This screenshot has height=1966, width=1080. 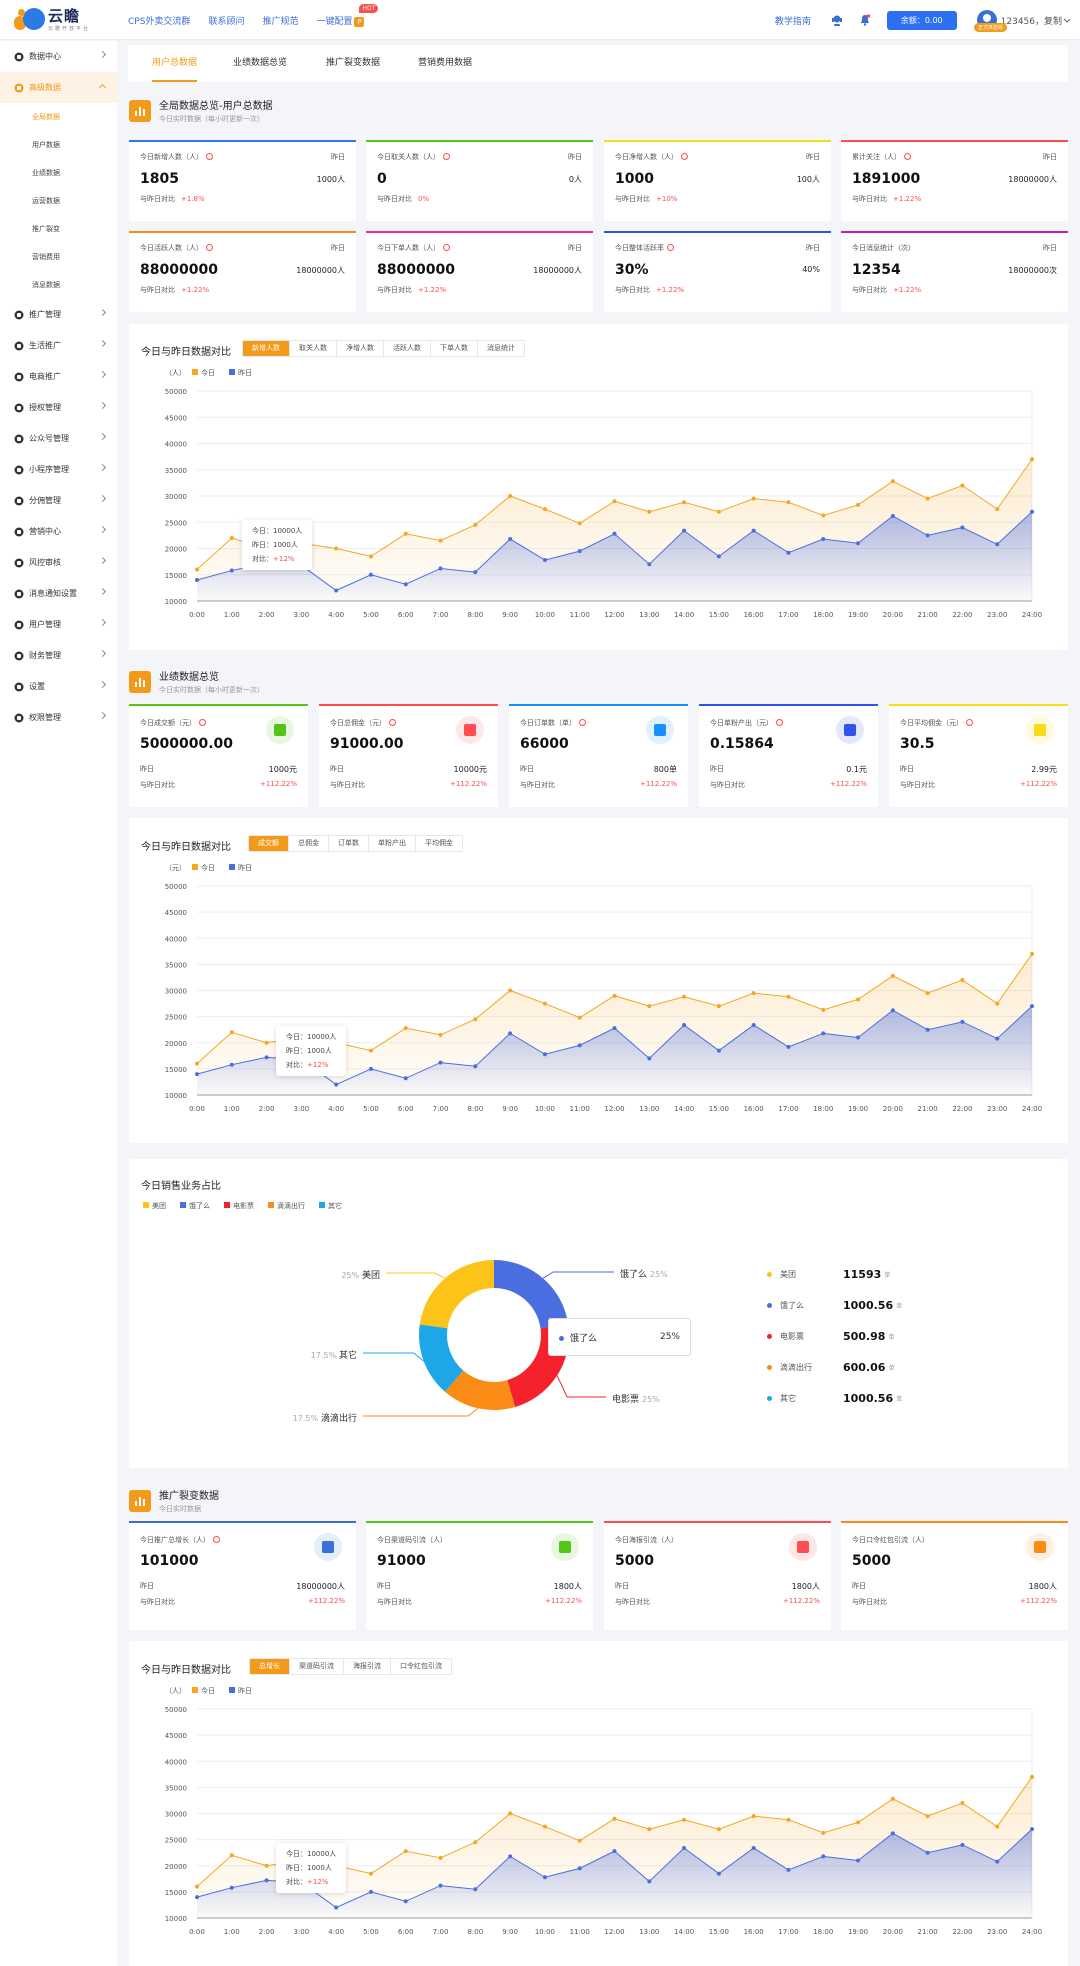 What do you see at coordinates (394, 1602) in the screenshot?
I see `compare-label: 与昨日对比` at bounding box center [394, 1602].